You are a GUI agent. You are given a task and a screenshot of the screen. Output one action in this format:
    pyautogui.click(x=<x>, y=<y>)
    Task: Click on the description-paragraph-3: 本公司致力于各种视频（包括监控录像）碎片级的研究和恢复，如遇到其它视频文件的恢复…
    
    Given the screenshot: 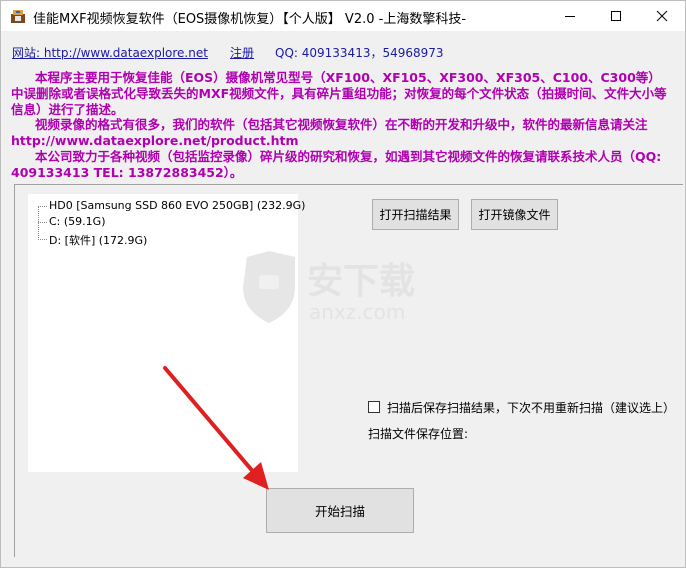 What is the action you would take?
    pyautogui.click(x=336, y=164)
    